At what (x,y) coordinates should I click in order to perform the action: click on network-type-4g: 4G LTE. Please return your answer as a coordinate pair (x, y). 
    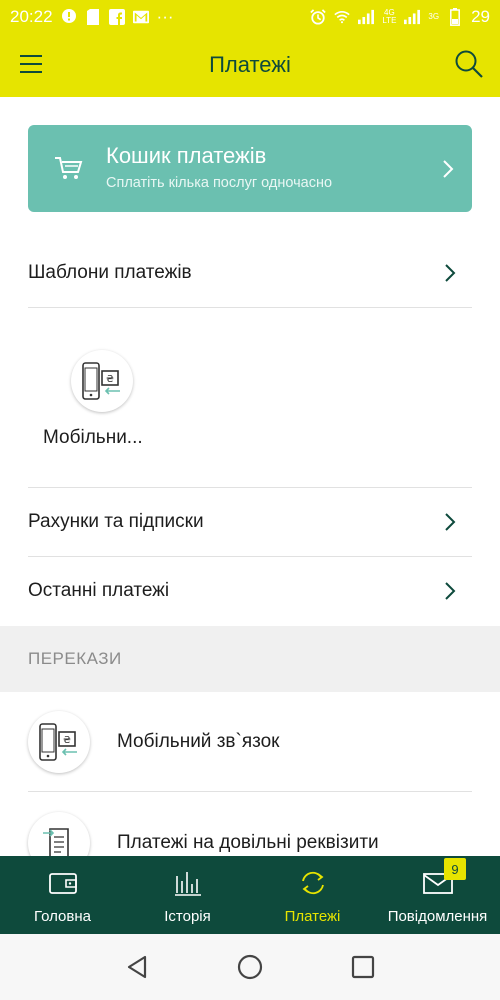
    Looking at the image, I should click on (389, 16).